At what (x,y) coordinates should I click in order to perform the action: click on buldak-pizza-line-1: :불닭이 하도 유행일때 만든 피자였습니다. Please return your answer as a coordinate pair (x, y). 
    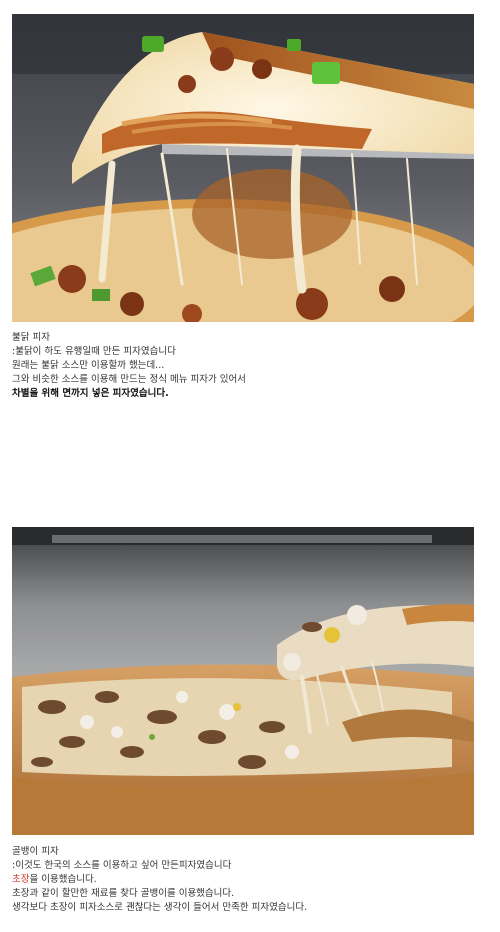
    Looking at the image, I should click on (94, 351).